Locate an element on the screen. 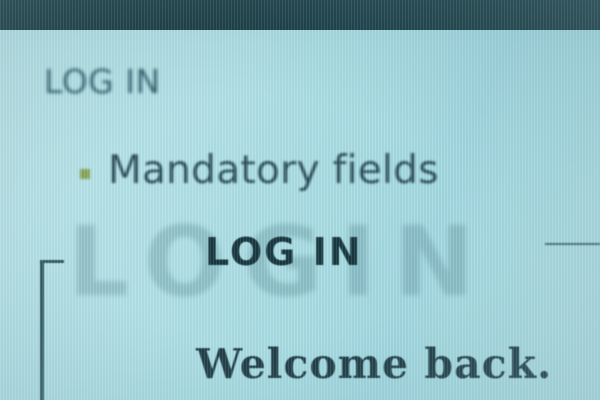 The image size is (600, 400). login-panel-border-top-left is located at coordinates (52, 261).